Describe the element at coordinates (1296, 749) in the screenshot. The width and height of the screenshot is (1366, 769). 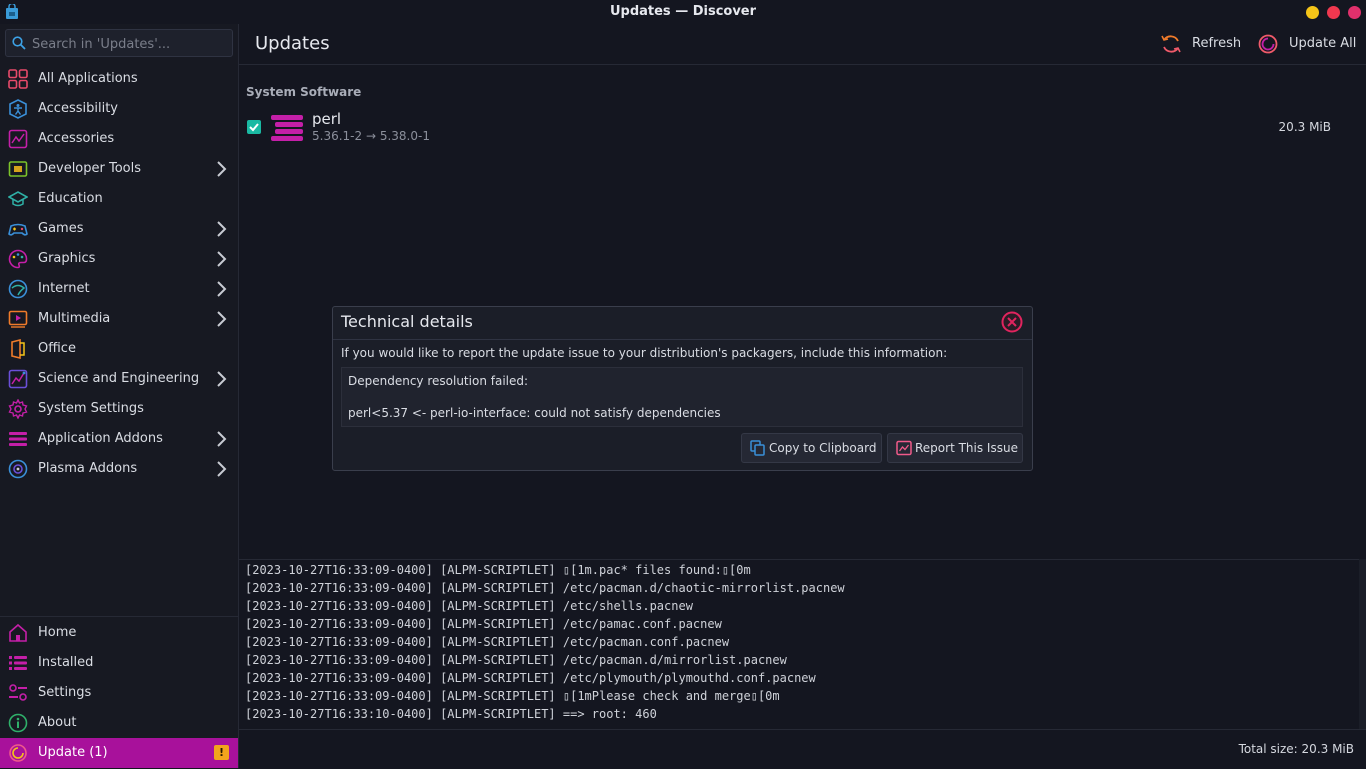
I see `total-size: Total size: 20.3 MiB` at that location.